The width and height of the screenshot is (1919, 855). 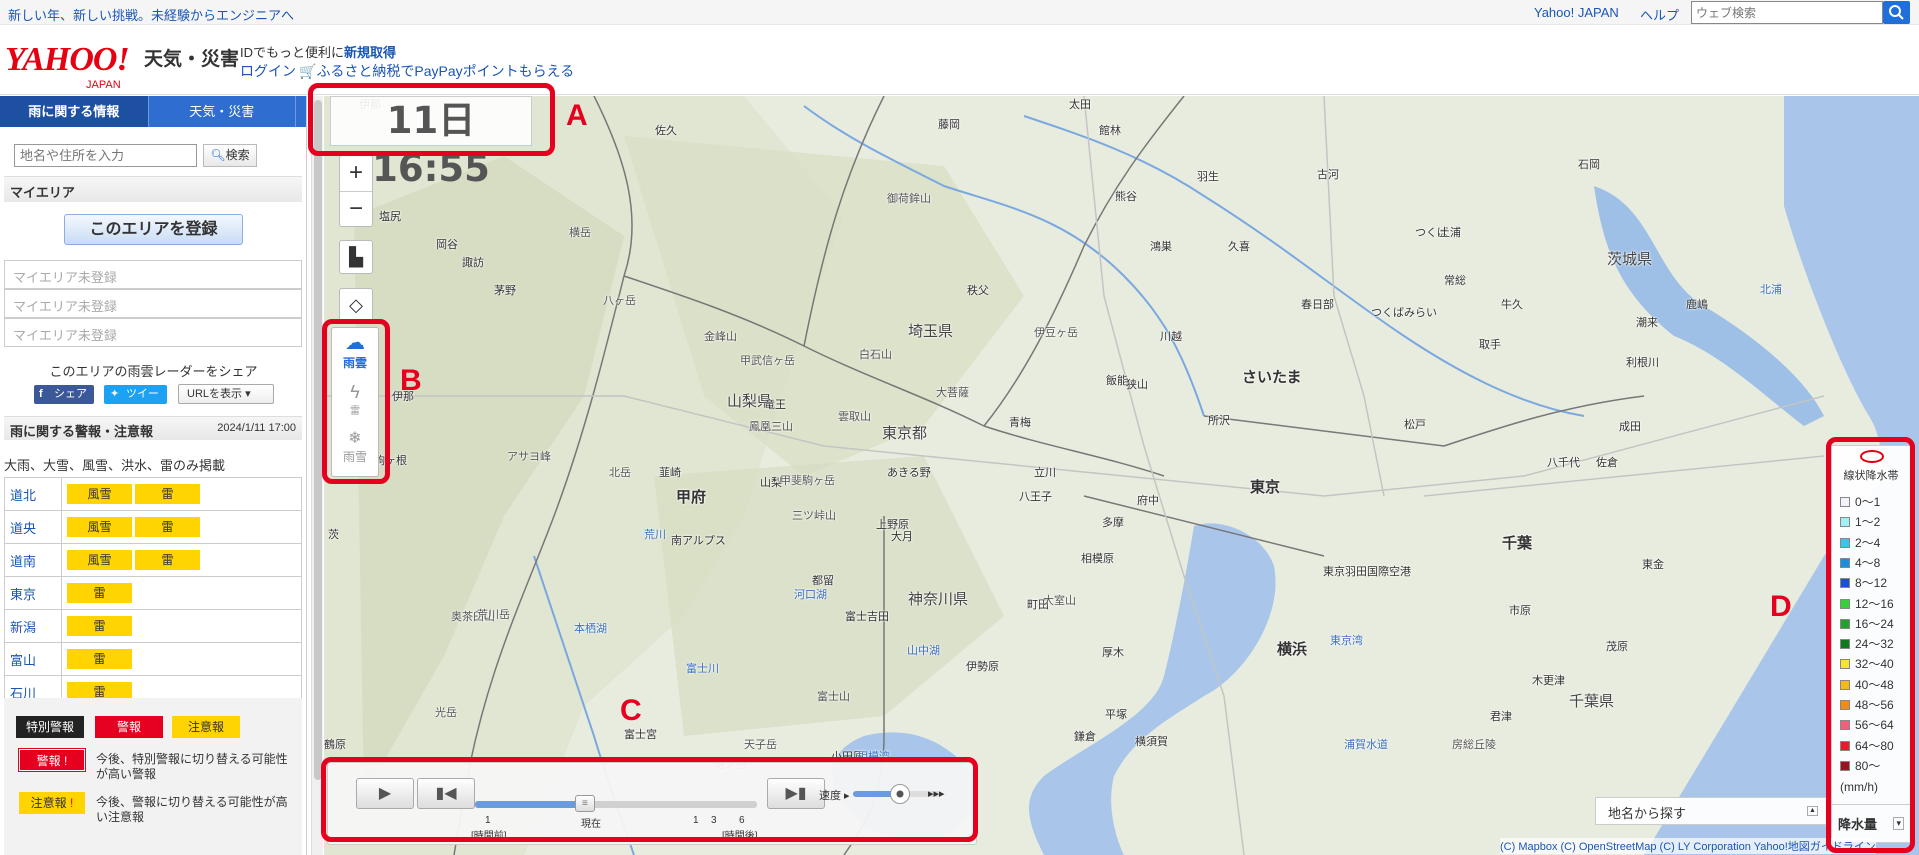 I want to click on warning-row: 東京雷, so click(x=153, y=593).